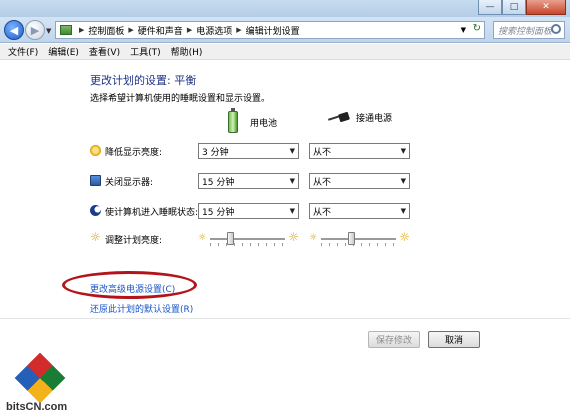 The height and width of the screenshot is (418, 570). Describe the element at coordinates (132, 288) in the screenshot. I see `advanced-settings-link: 更改高级电源设置(C)` at that location.